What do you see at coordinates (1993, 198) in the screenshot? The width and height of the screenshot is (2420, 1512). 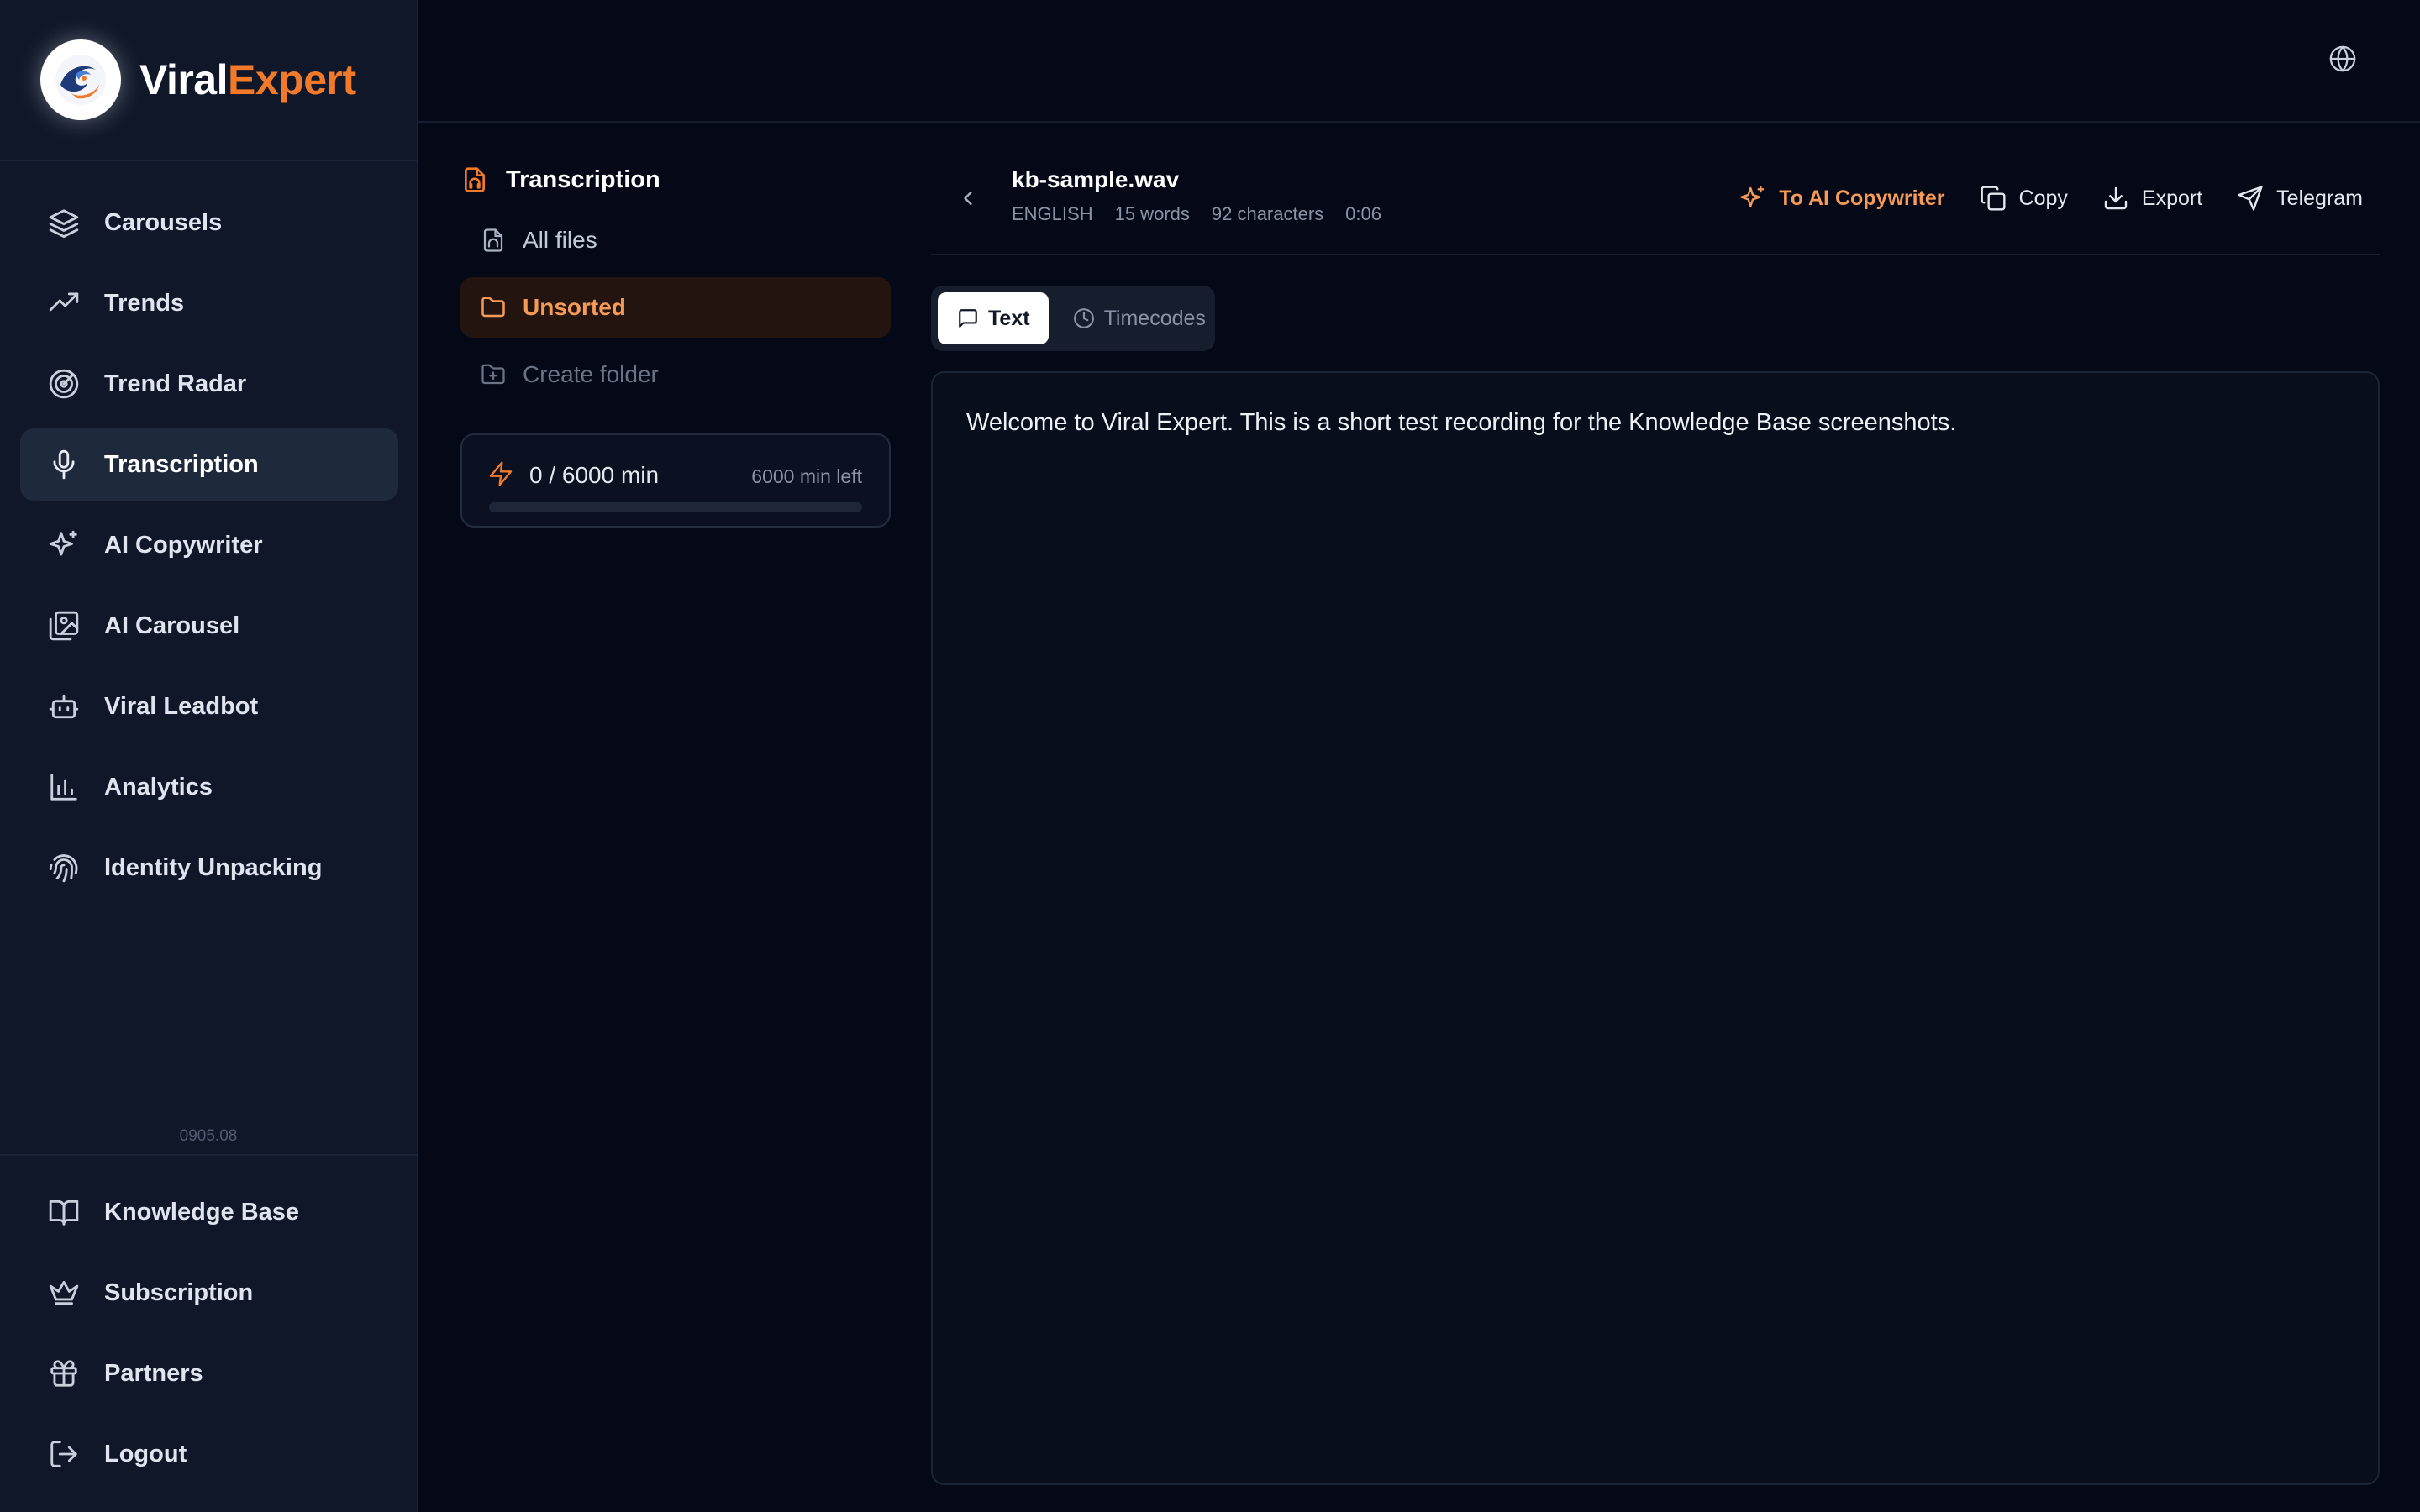 I see `copy-icon` at bounding box center [1993, 198].